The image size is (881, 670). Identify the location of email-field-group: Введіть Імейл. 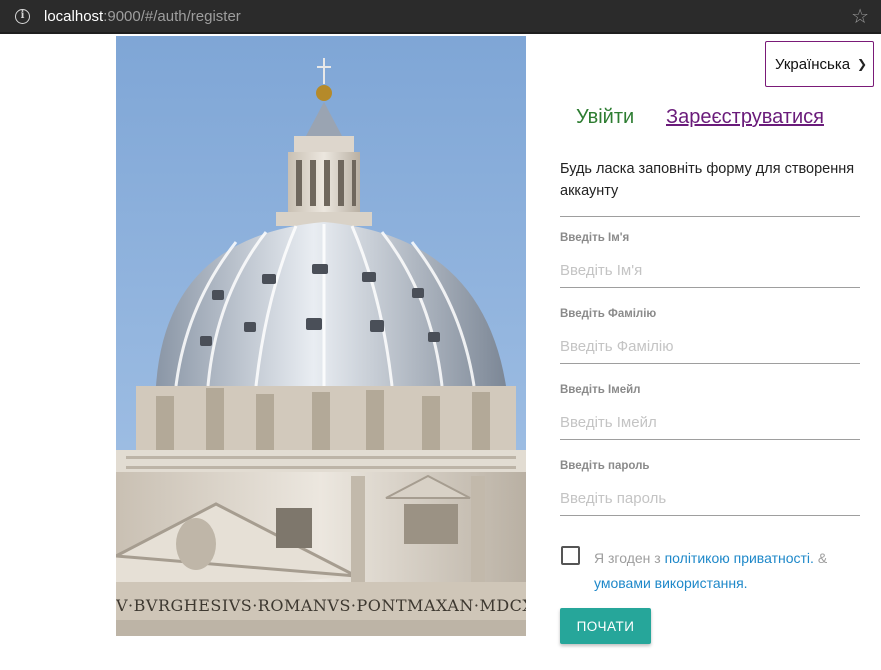
(710, 412).